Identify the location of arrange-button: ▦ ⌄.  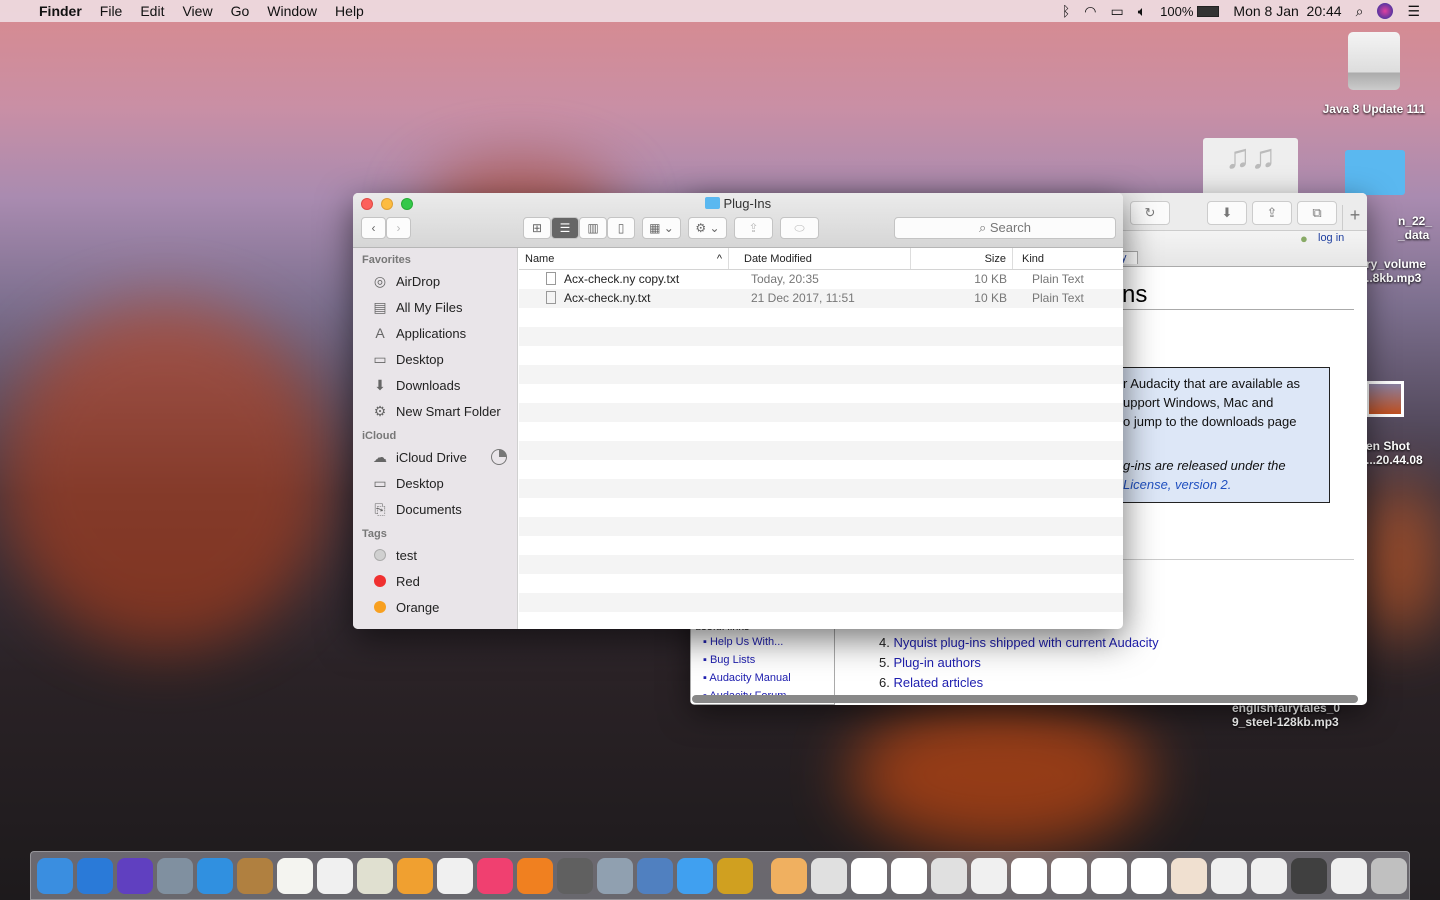
(661, 228).